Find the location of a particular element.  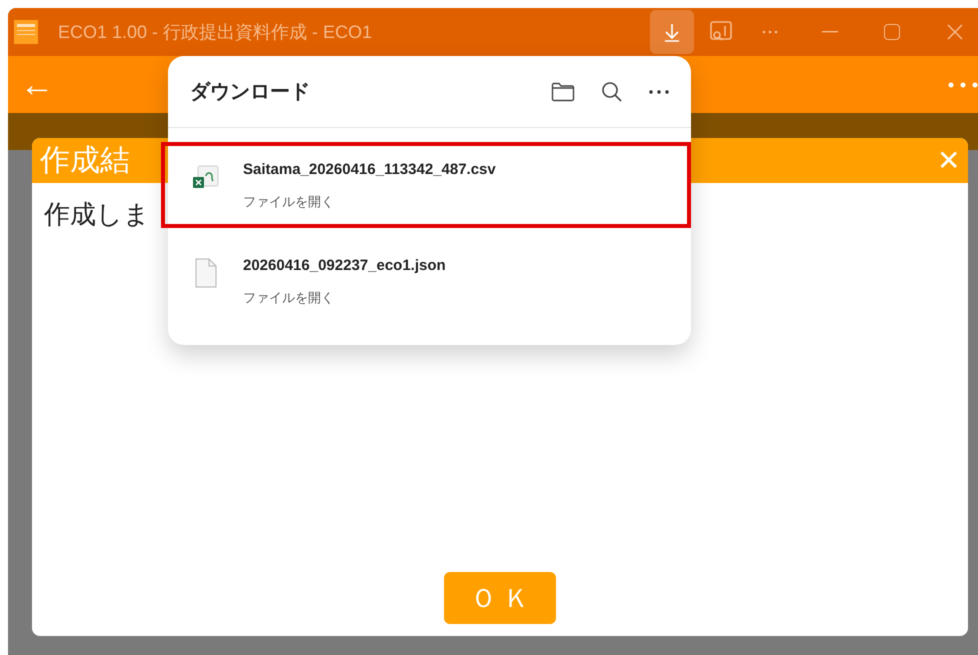

window-title: ECO1 1.00 - 行政提出資料作成 - ECO1 is located at coordinates (215, 32).